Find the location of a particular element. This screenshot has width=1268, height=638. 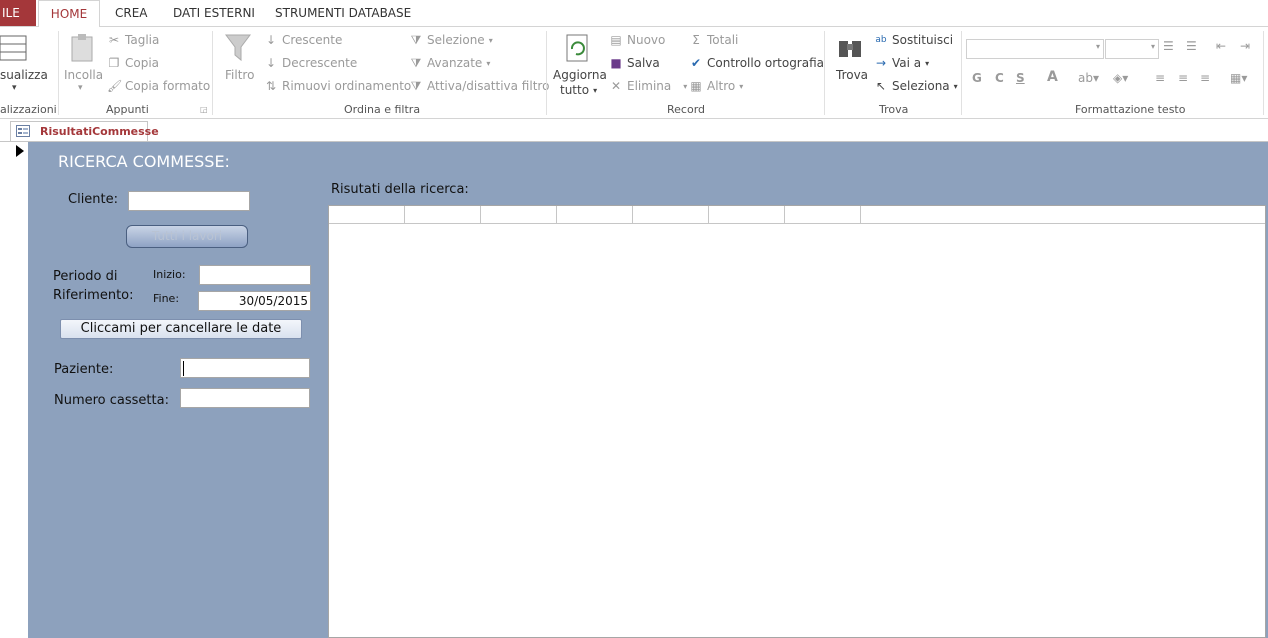

fill-color-icon: ◈▾ is located at coordinates (1120, 78).